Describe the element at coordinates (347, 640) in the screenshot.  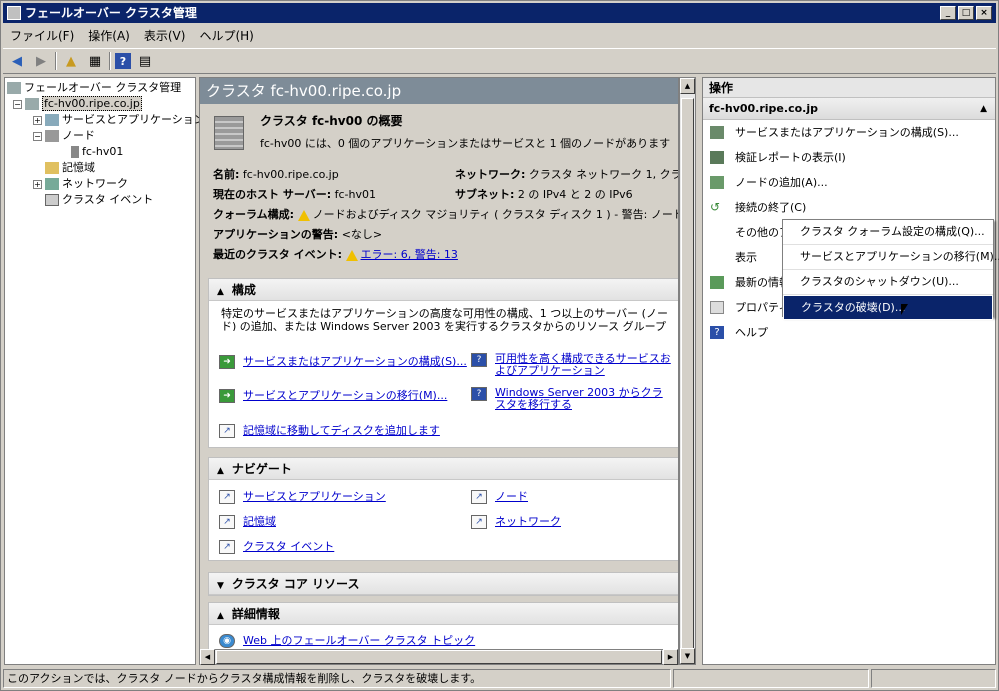
I see `web-topics-link: ◉ Web 上のフェールオーバー クラスタ トピック` at that location.